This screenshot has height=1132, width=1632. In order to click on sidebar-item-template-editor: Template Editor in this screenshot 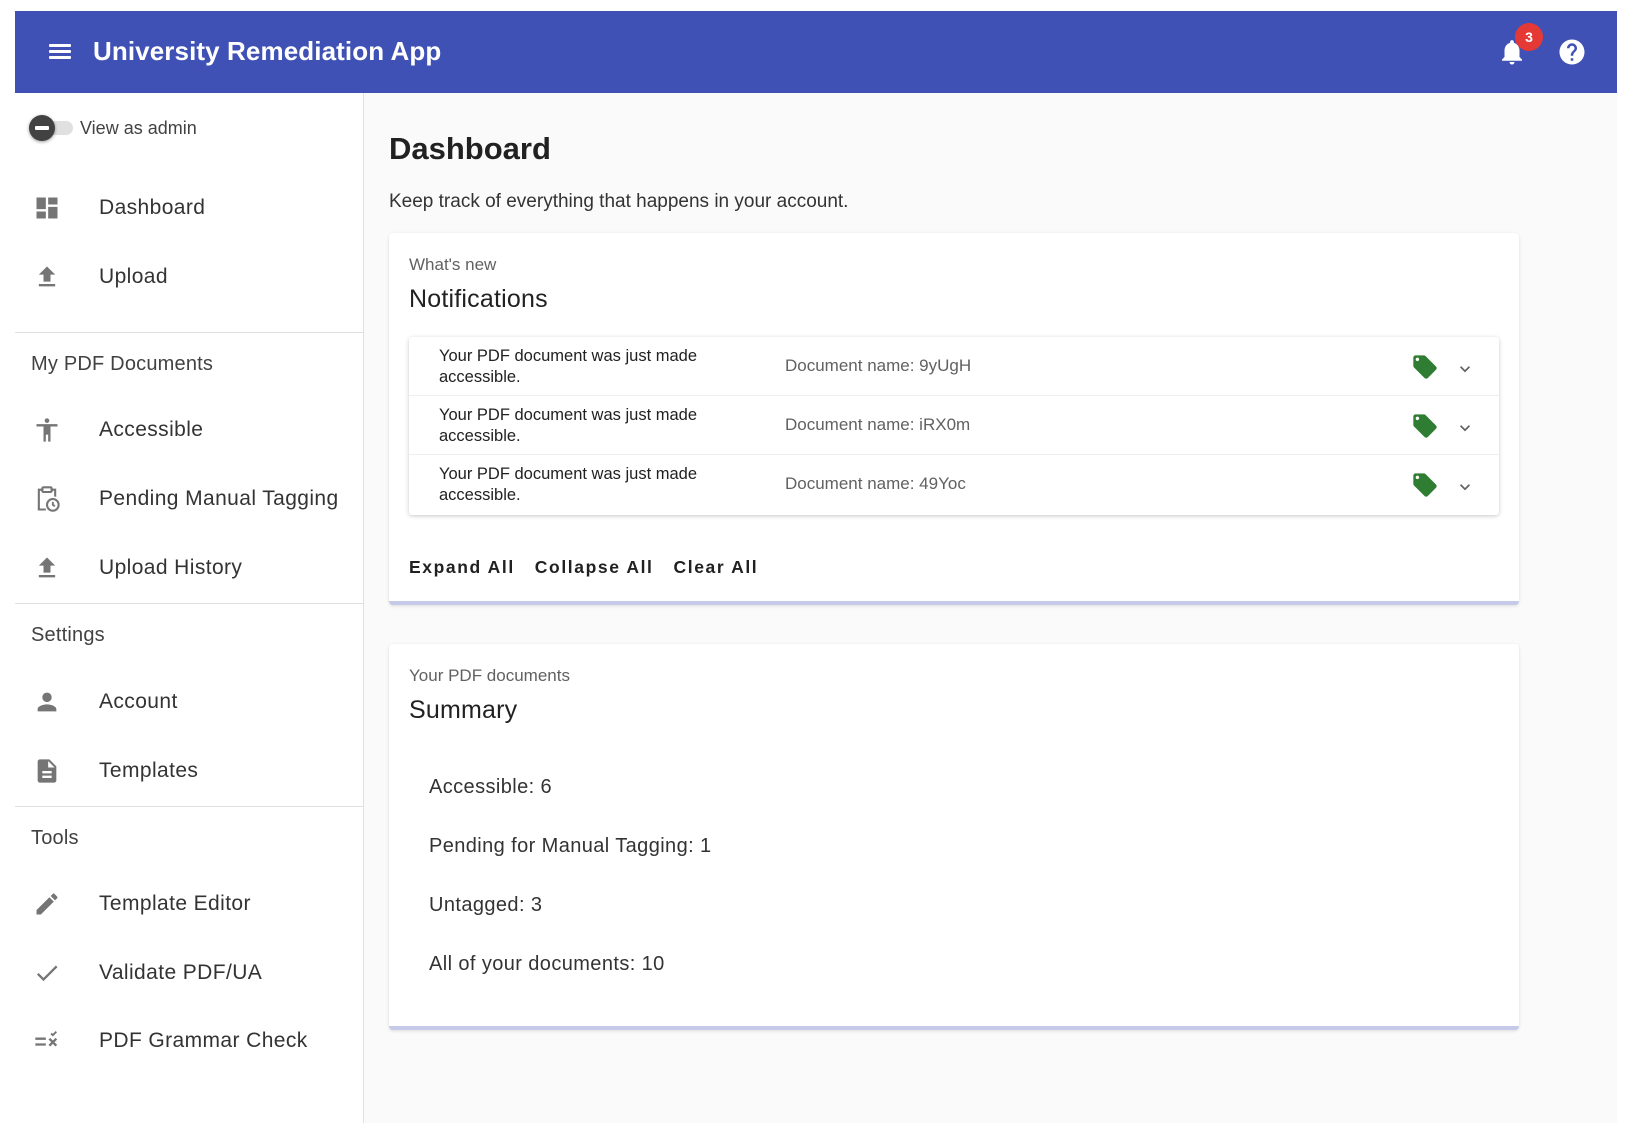, I will do `click(189, 904)`.